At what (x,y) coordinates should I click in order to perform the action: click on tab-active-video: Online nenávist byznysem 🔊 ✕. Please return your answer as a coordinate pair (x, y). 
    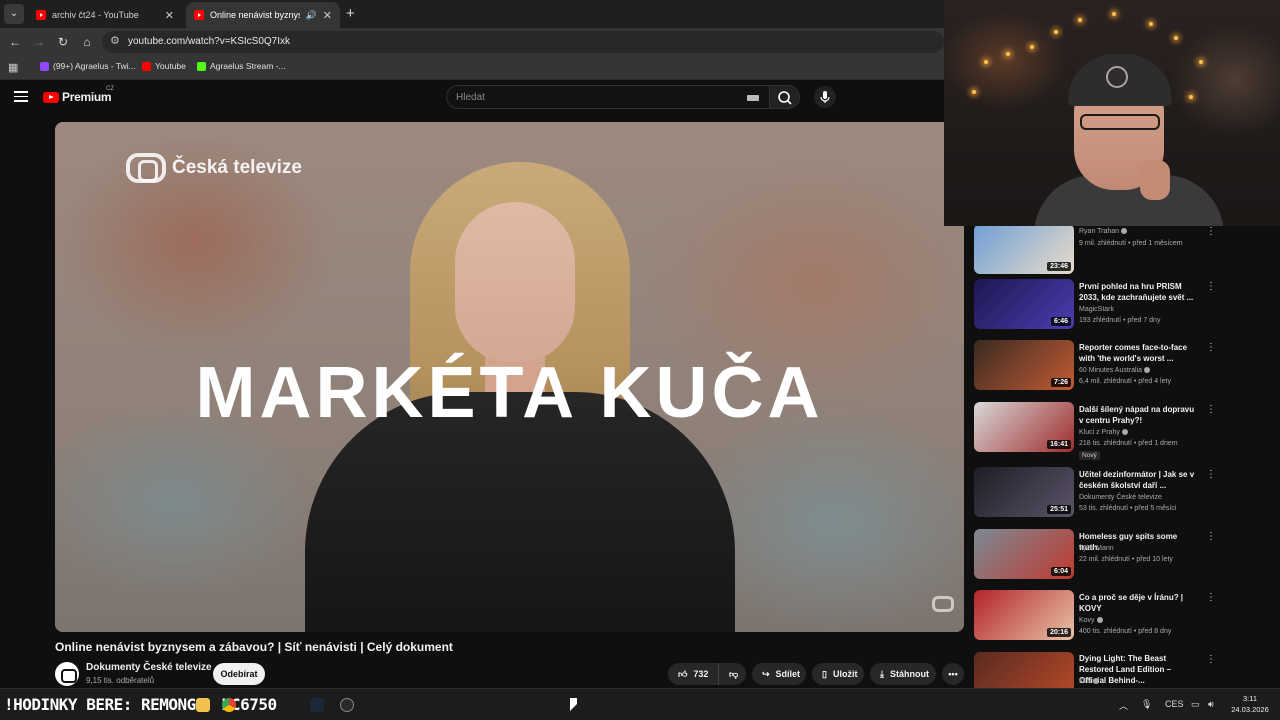
    Looking at the image, I should click on (263, 15).